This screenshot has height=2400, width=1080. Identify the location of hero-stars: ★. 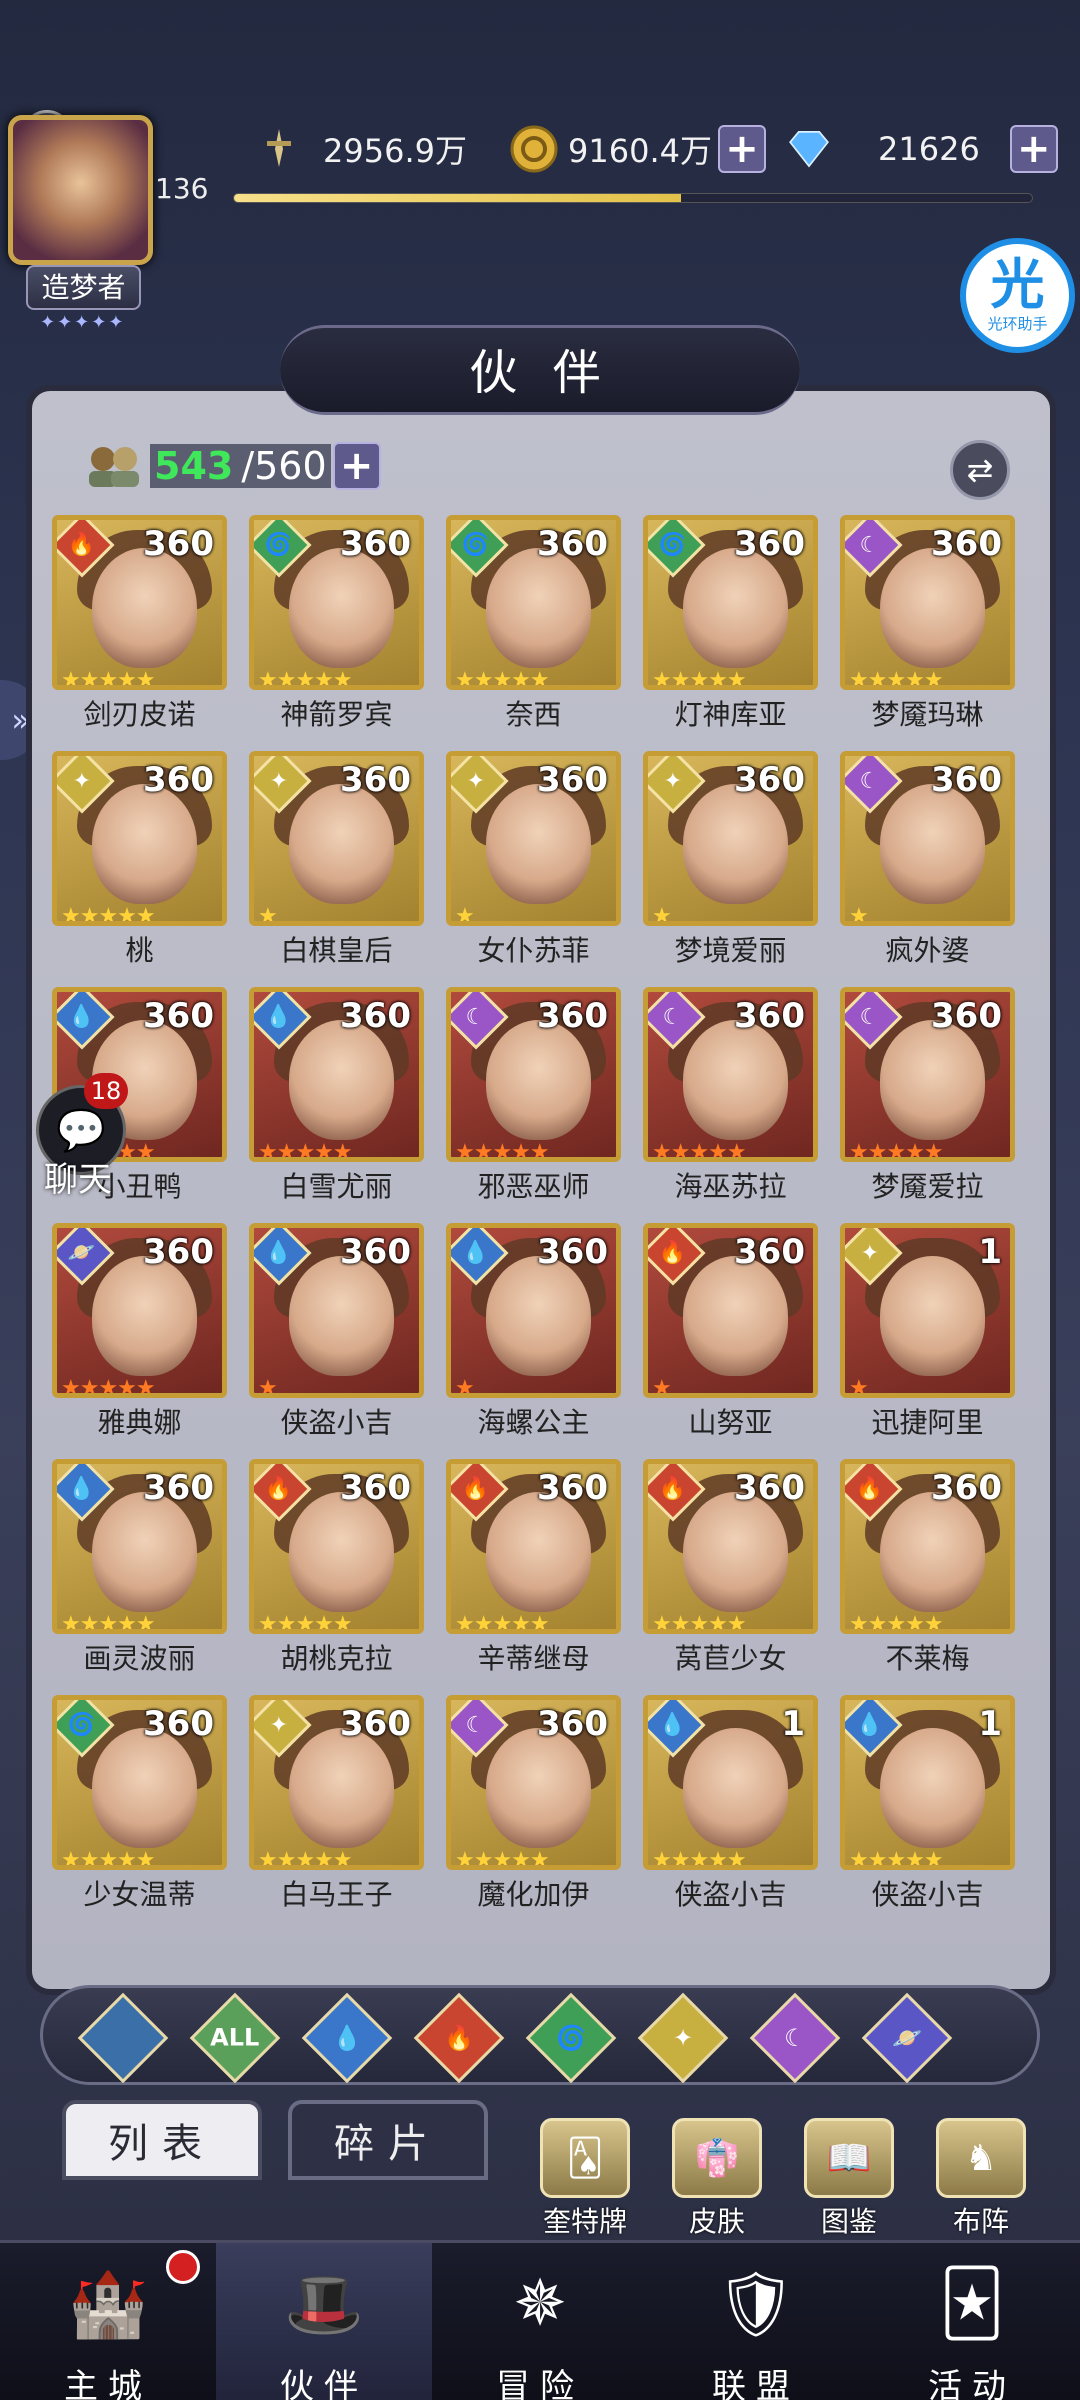
(465, 1387).